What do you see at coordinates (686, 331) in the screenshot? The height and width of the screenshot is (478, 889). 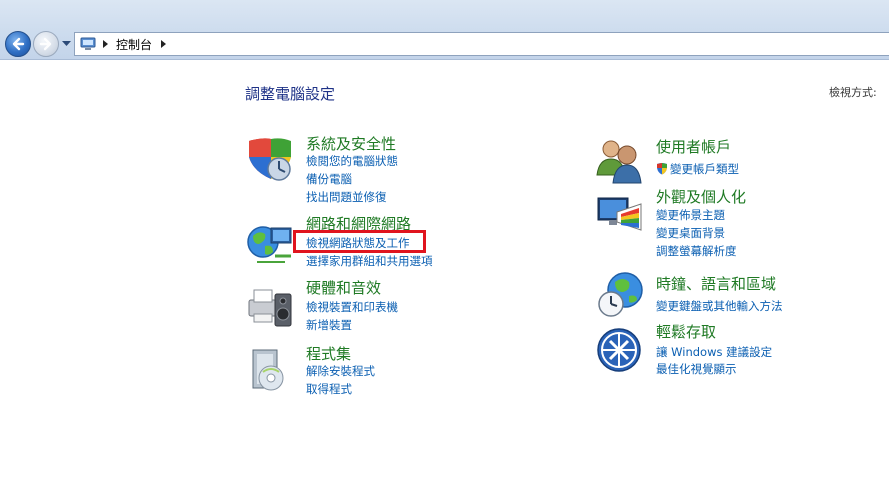 I see `category-ease-of-access: 輕鬆存取` at bounding box center [686, 331].